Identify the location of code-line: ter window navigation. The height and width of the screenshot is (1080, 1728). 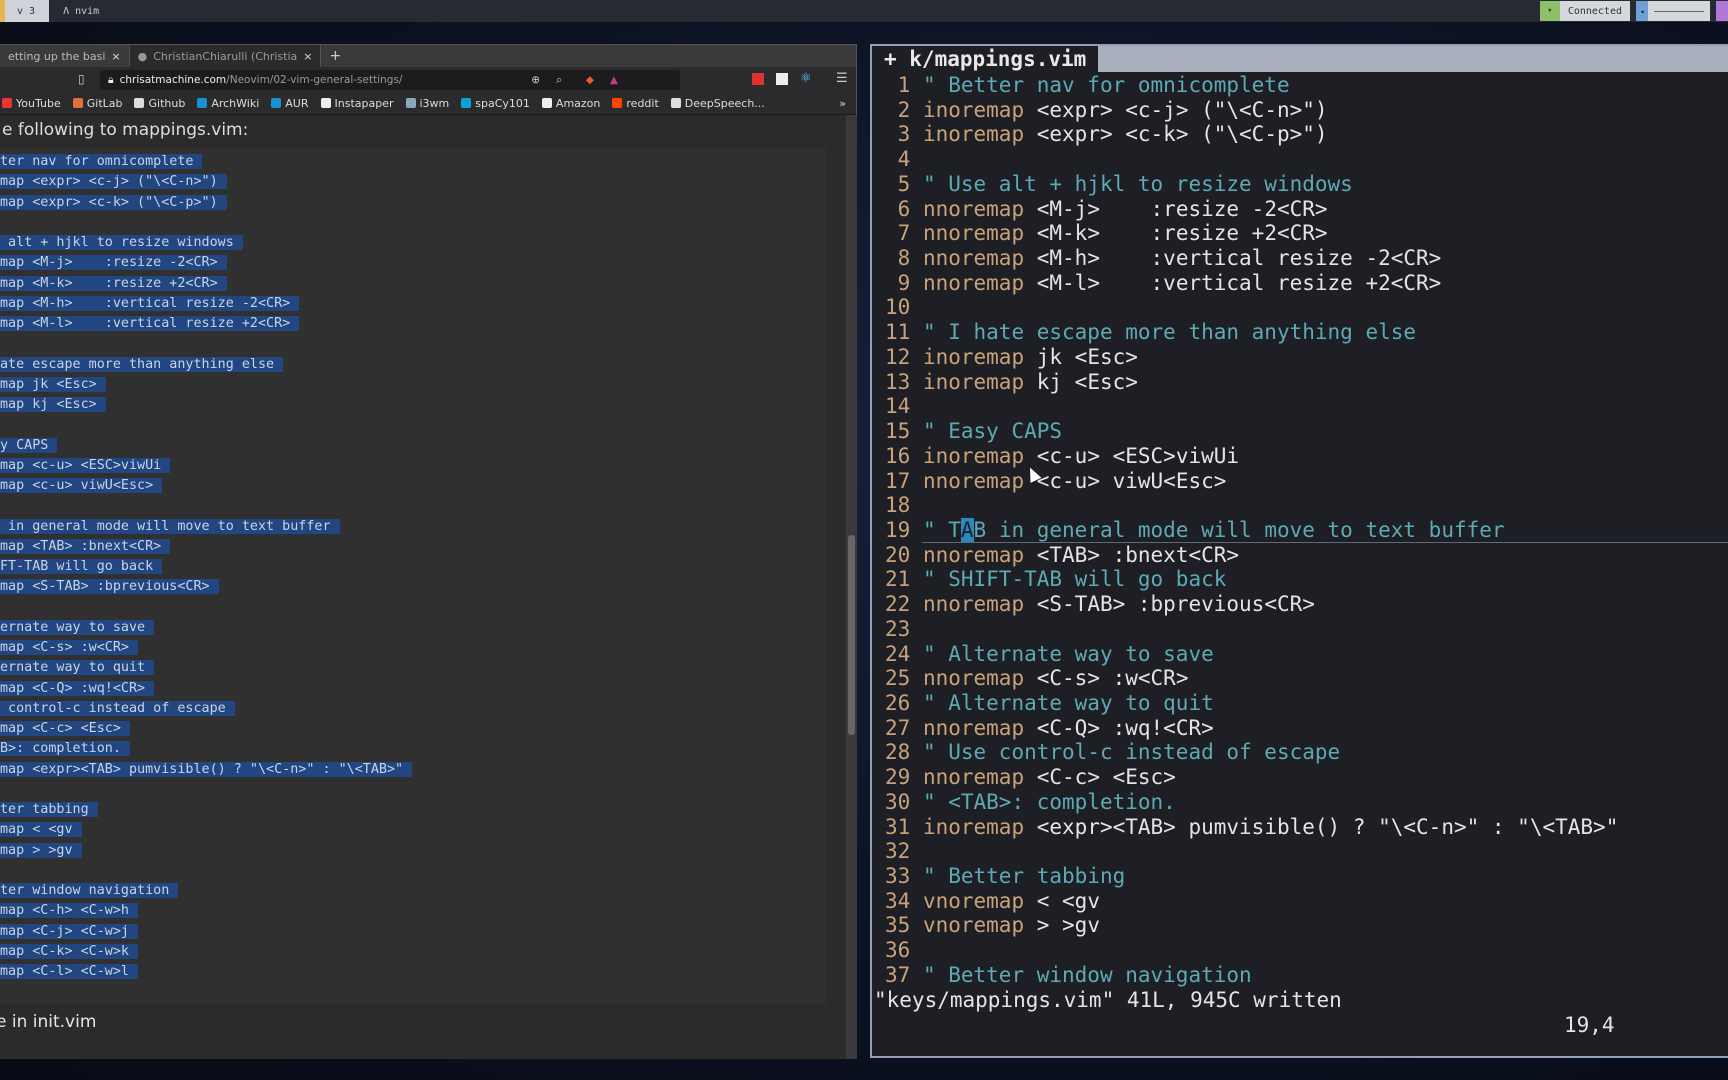
(89, 891).